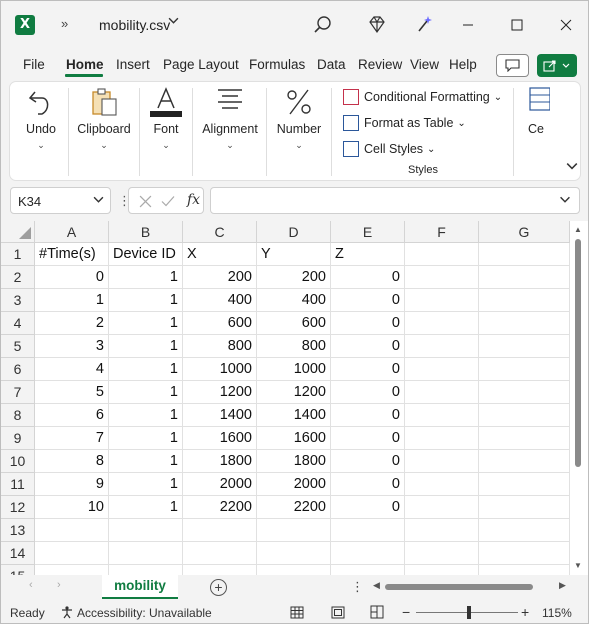 The width and height of the screenshot is (589, 624). I want to click on cell-a9: 7, so click(72, 438).